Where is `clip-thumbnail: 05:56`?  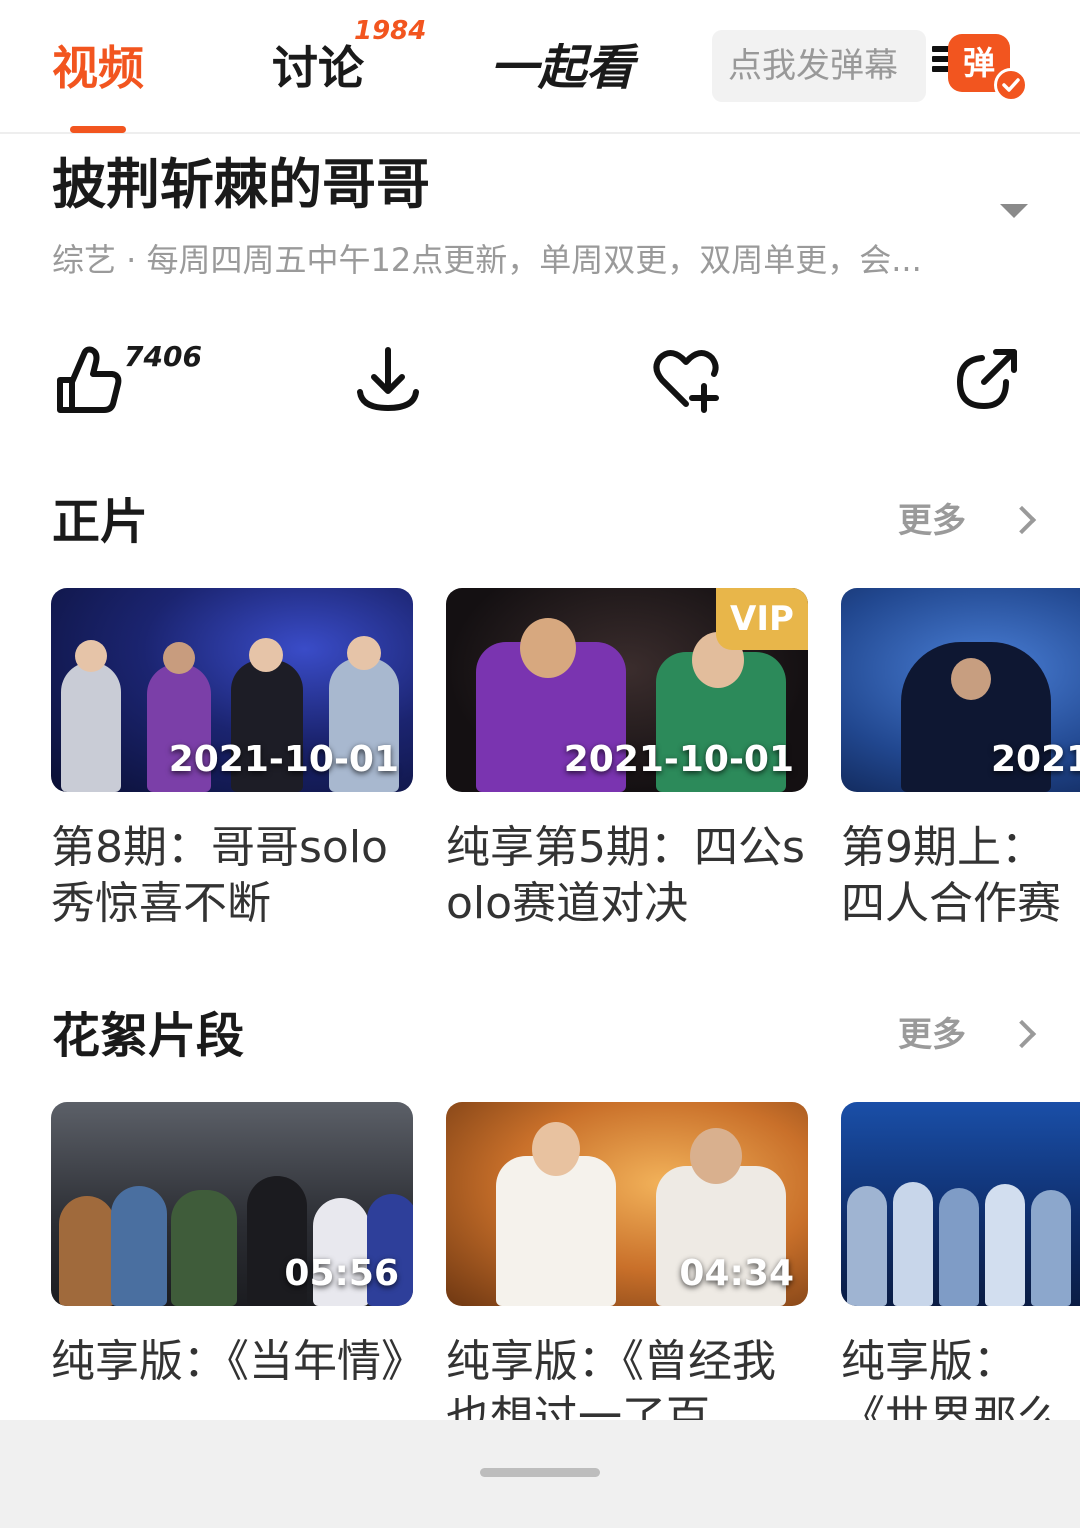 clip-thumbnail: 05:56 is located at coordinates (232, 1204).